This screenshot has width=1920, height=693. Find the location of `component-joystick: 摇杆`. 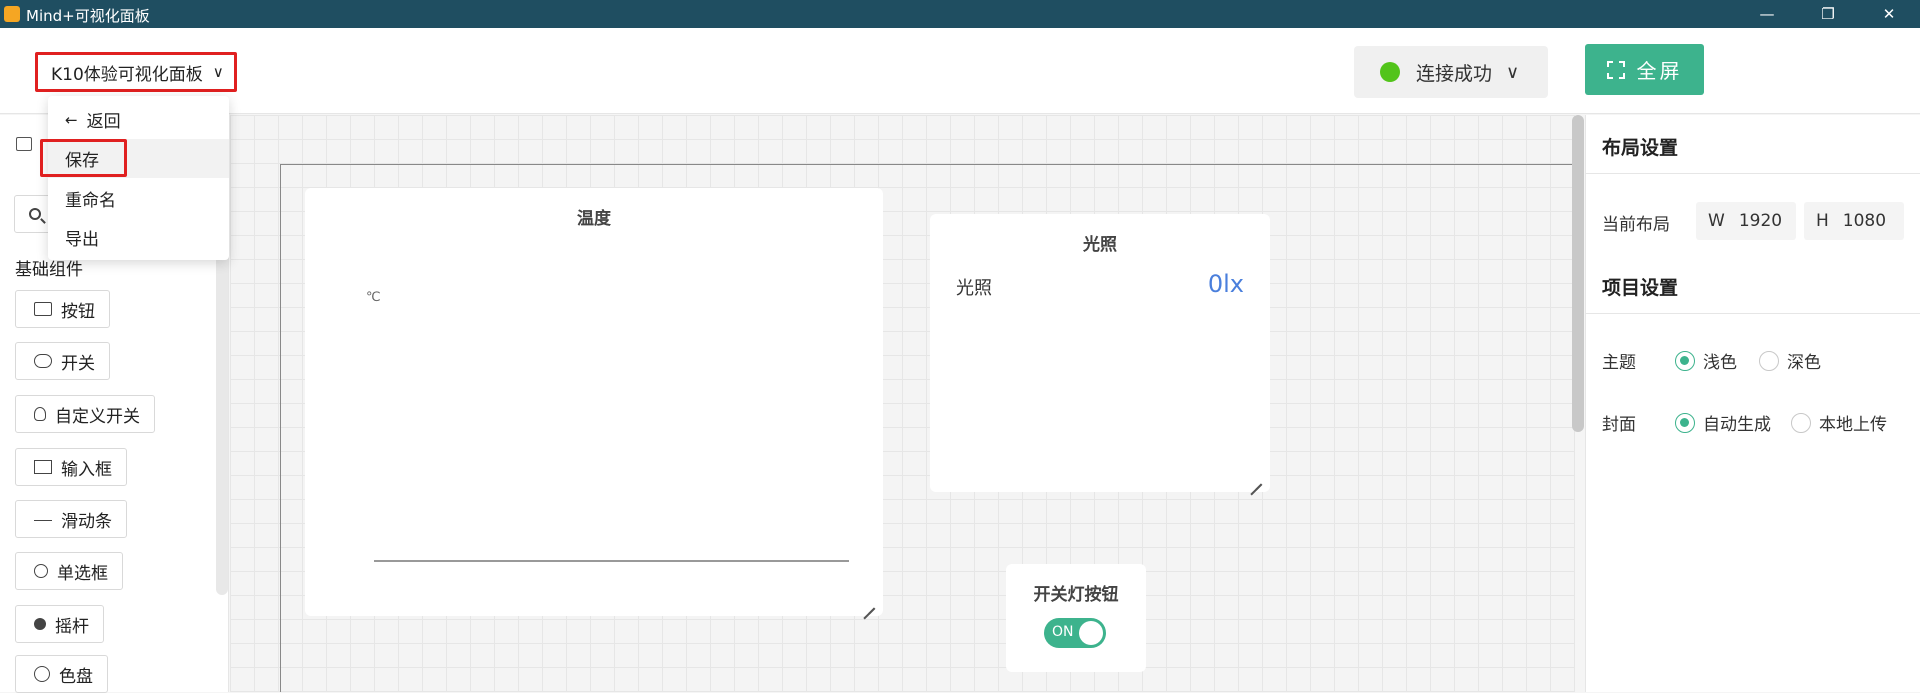

component-joystick: 摇杆 is located at coordinates (59, 624).